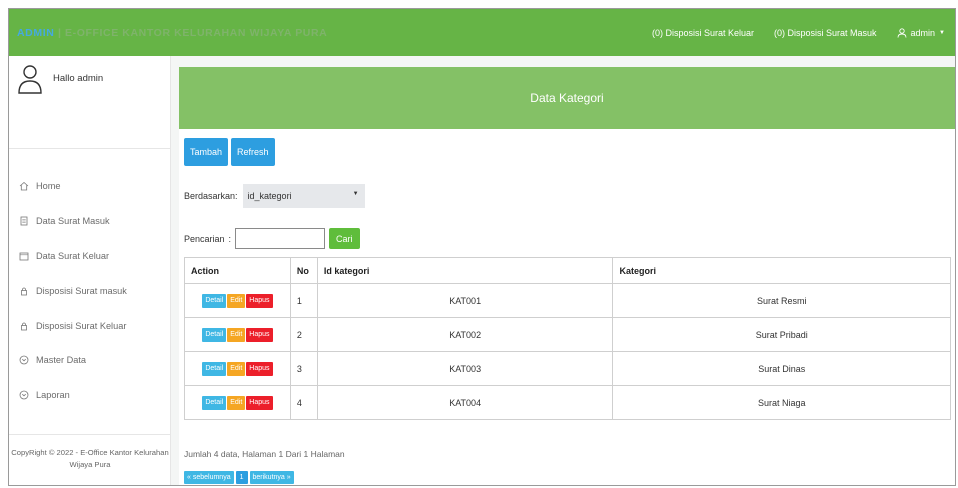 The height and width of the screenshot is (488, 958). What do you see at coordinates (303, 300) in the screenshot?
I see `no-cell: 1` at bounding box center [303, 300].